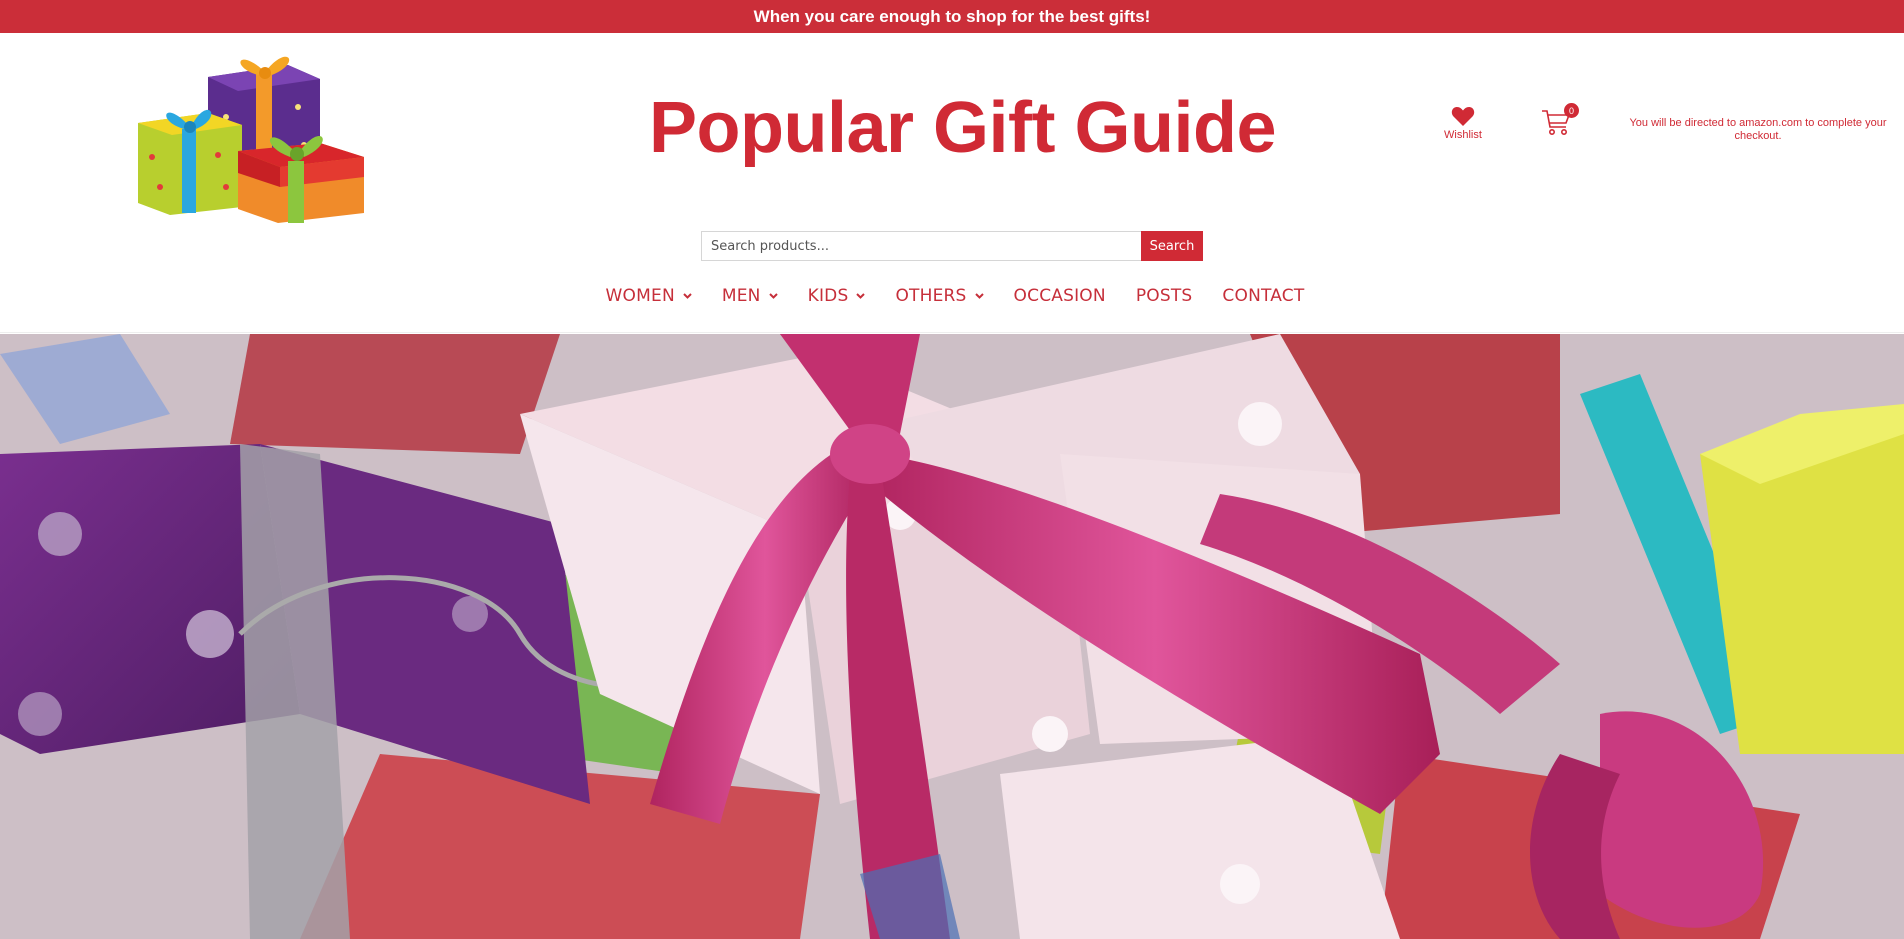  What do you see at coordinates (921, 246) in the screenshot?
I see `search-input` at bounding box center [921, 246].